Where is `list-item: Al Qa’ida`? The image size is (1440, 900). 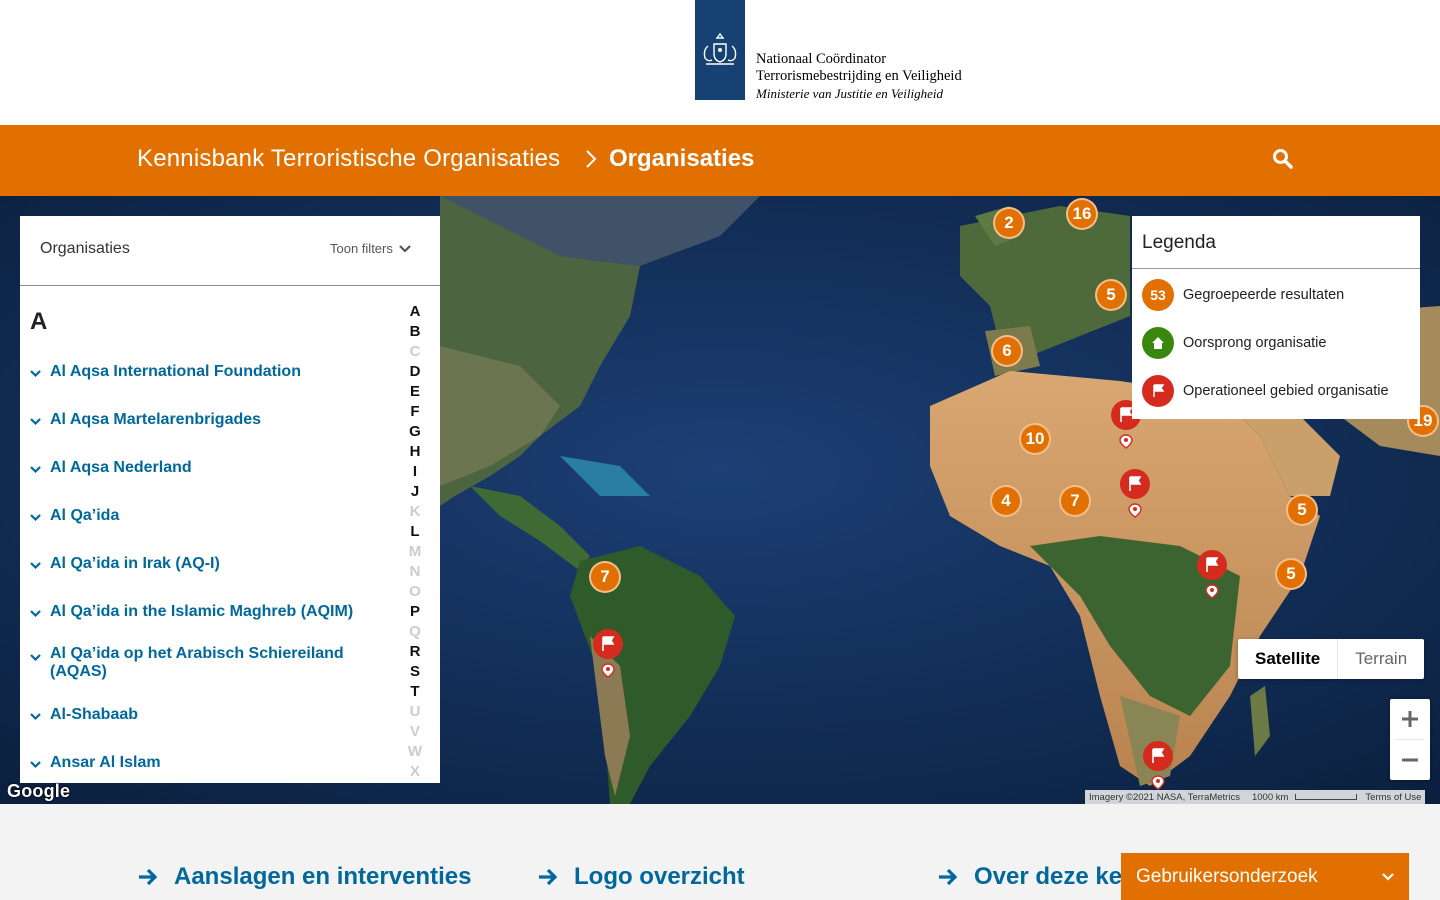
list-item: Al Qa’ida is located at coordinates (205, 517).